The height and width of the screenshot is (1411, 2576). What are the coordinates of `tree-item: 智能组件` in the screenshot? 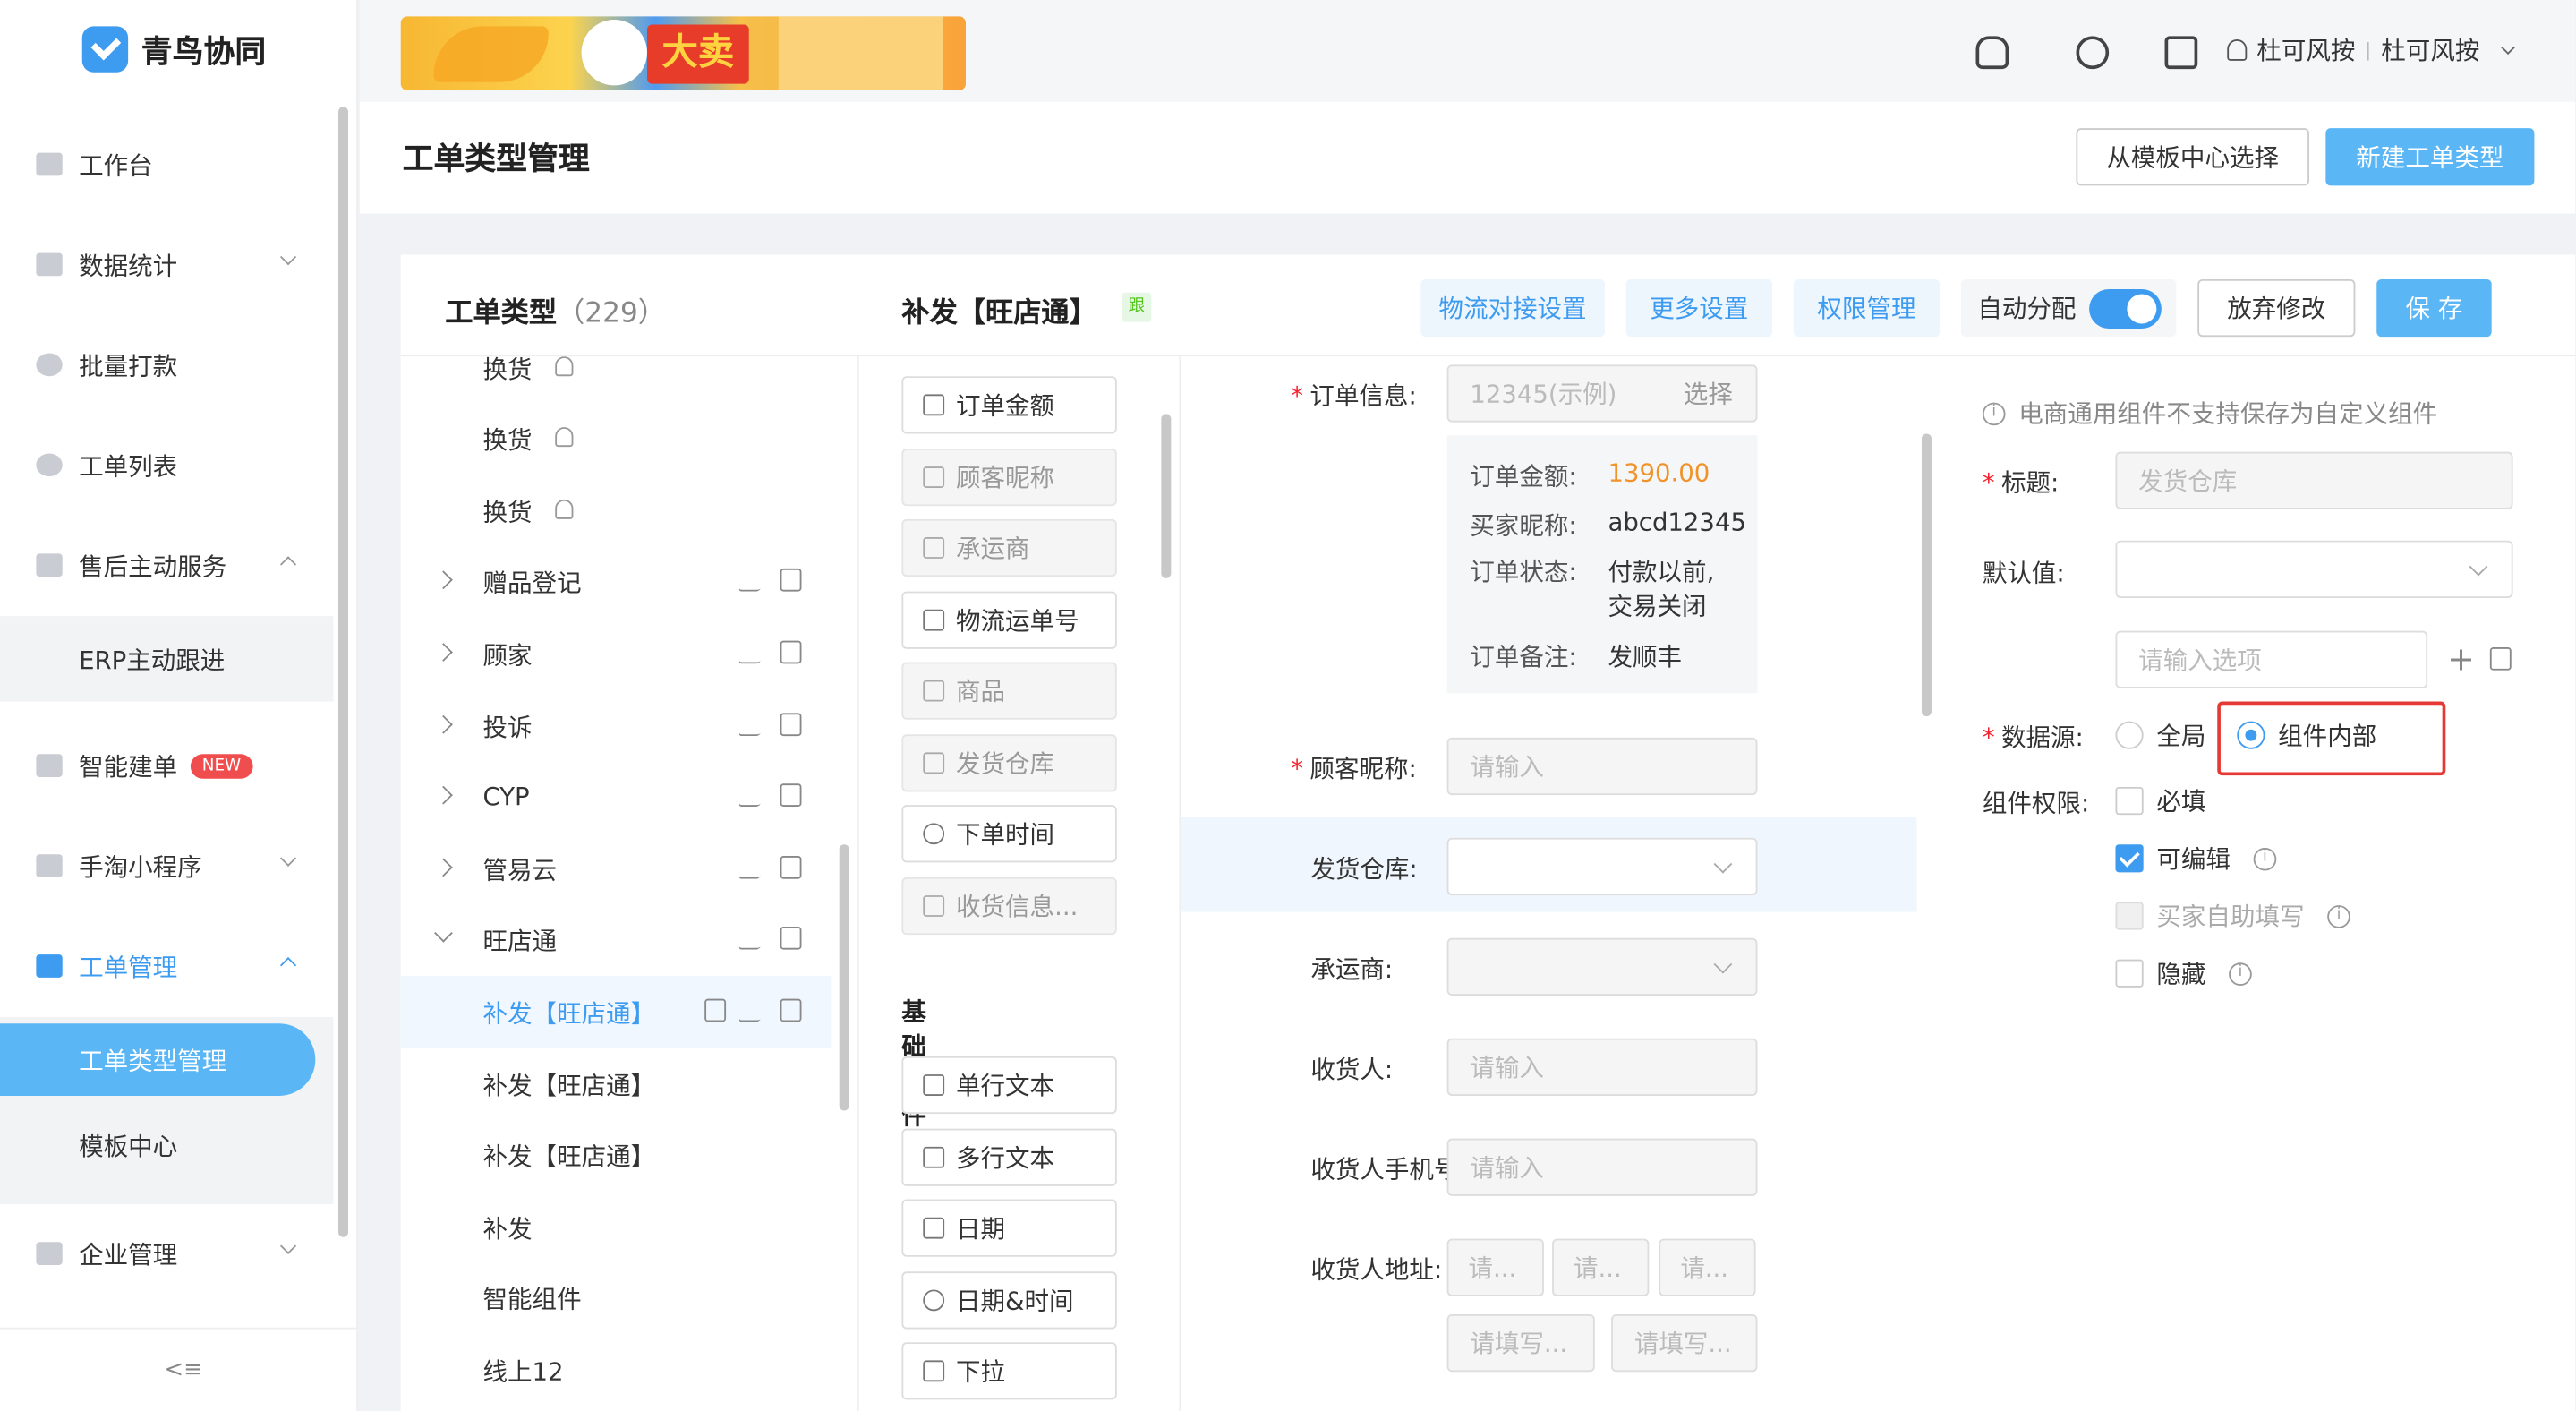 It's located at (616, 1297).